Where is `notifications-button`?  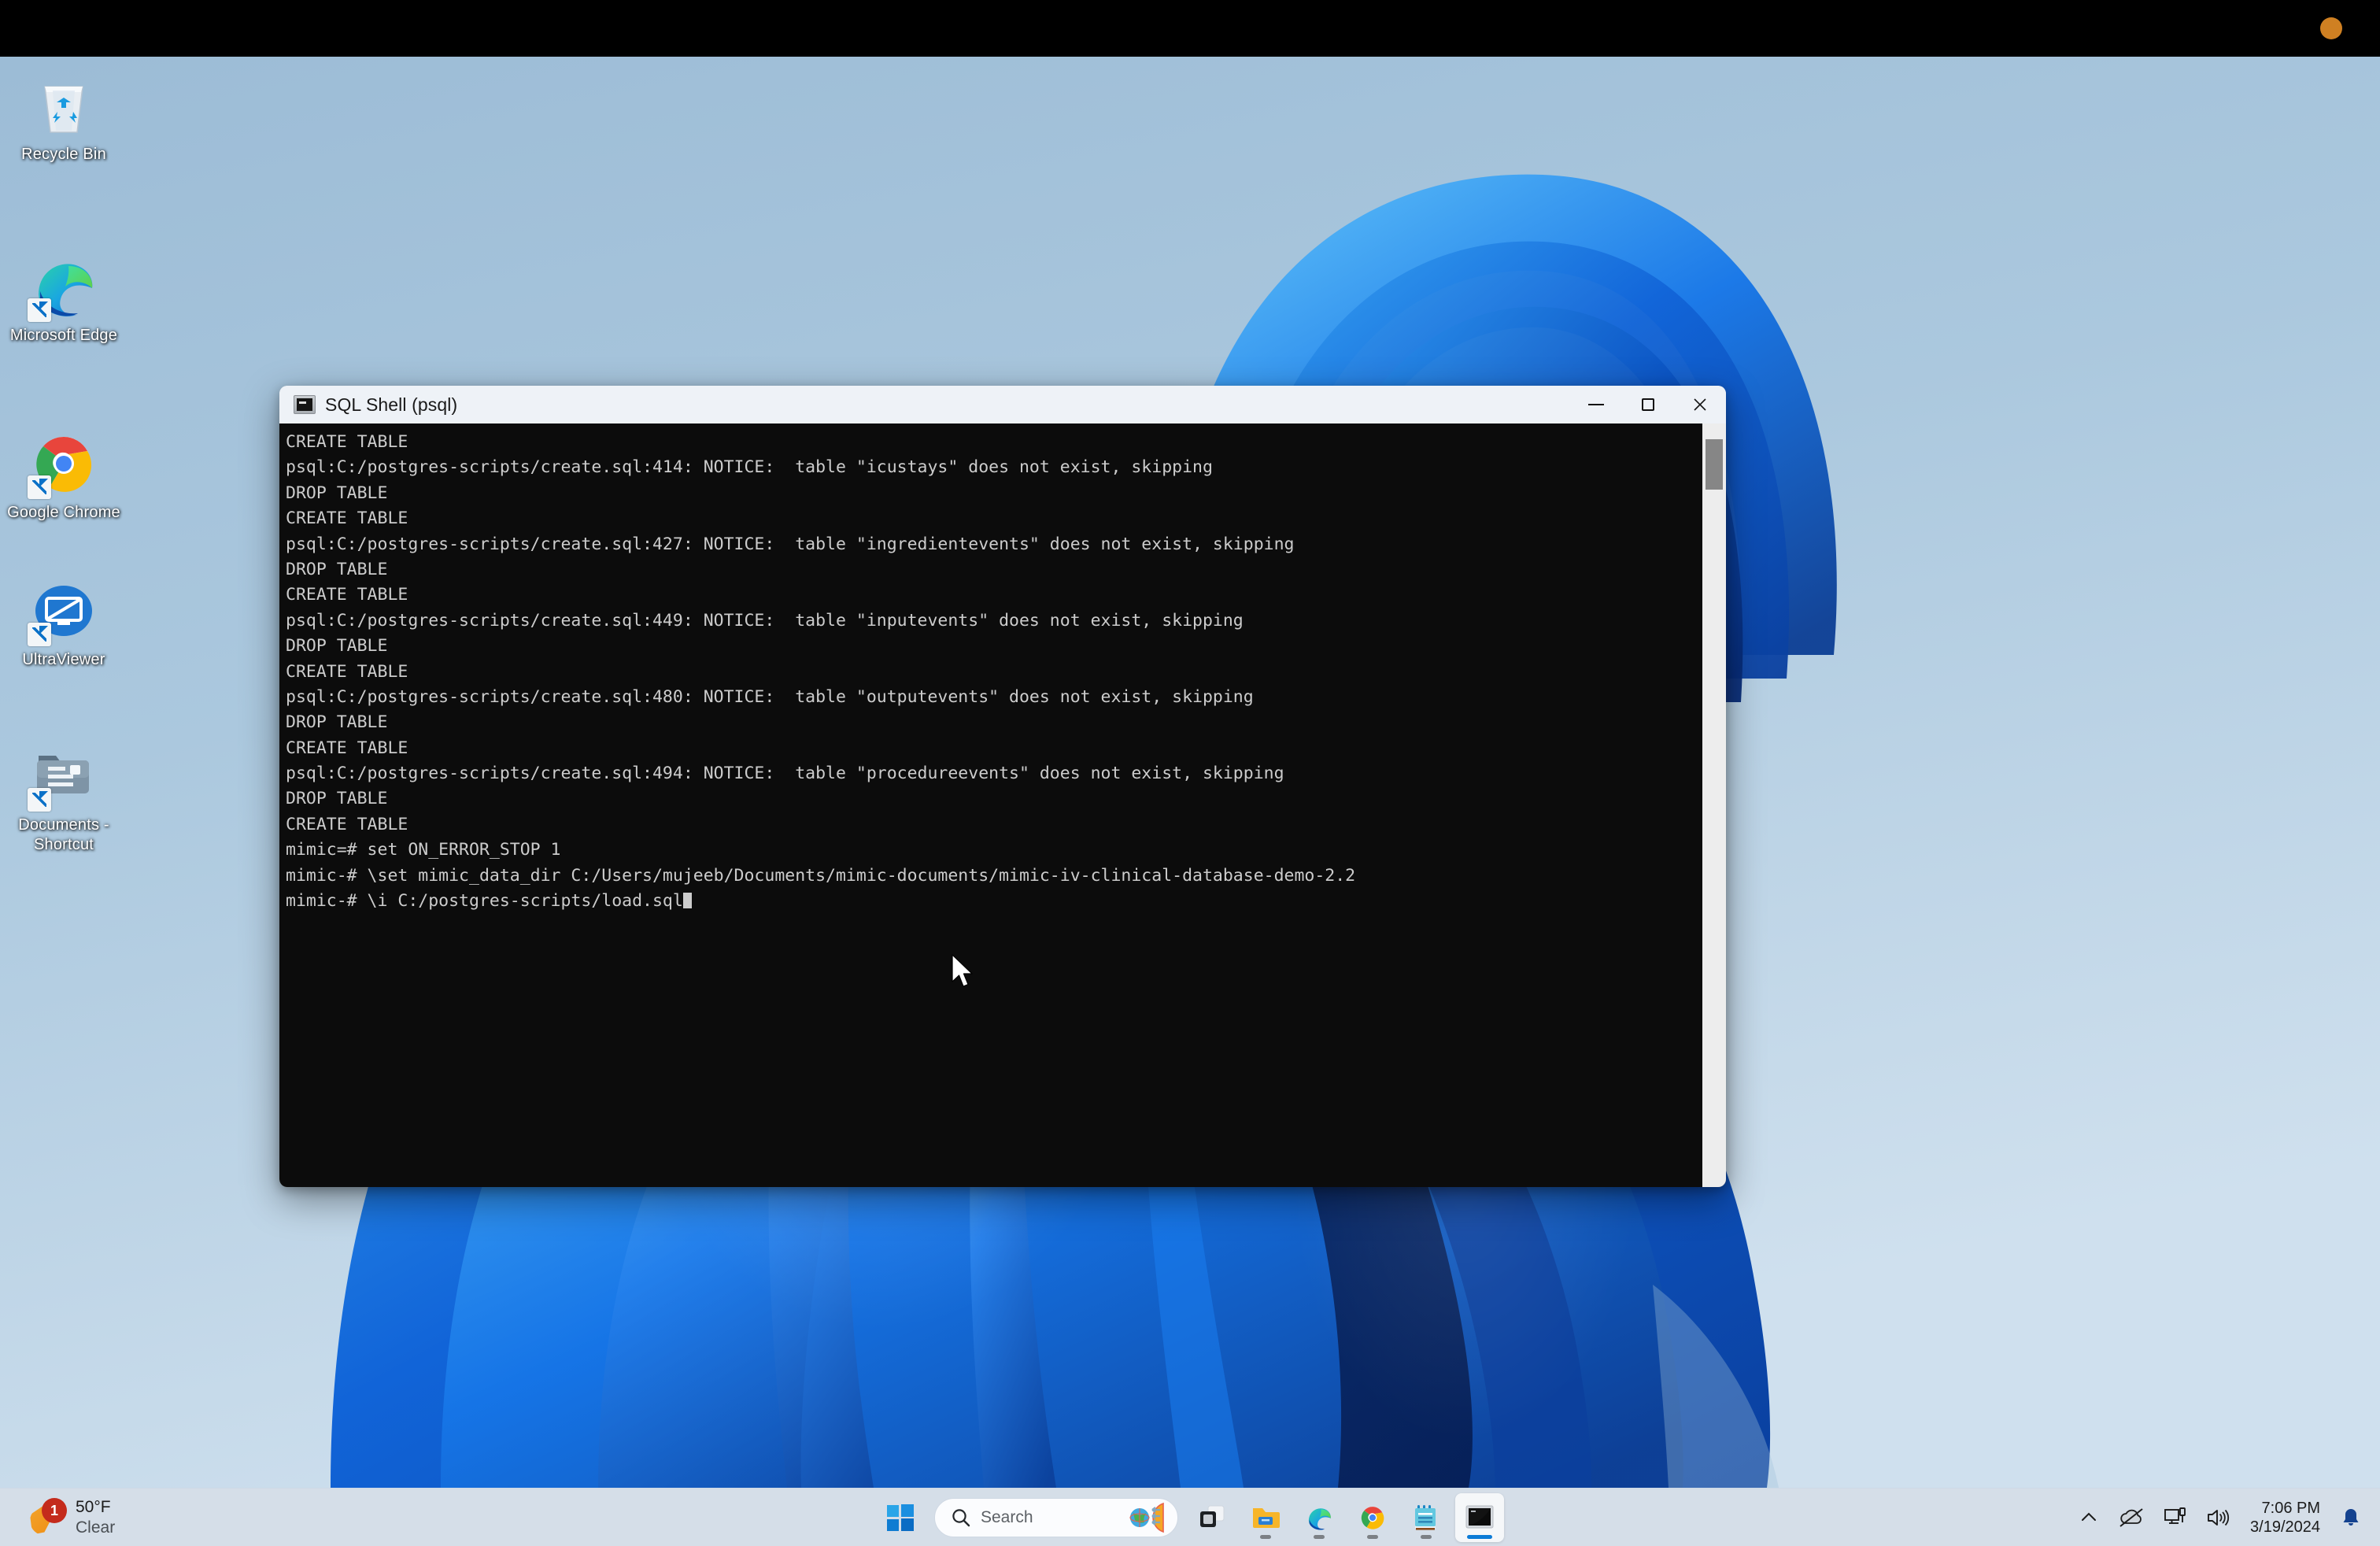 notifications-button is located at coordinates (2351, 1517).